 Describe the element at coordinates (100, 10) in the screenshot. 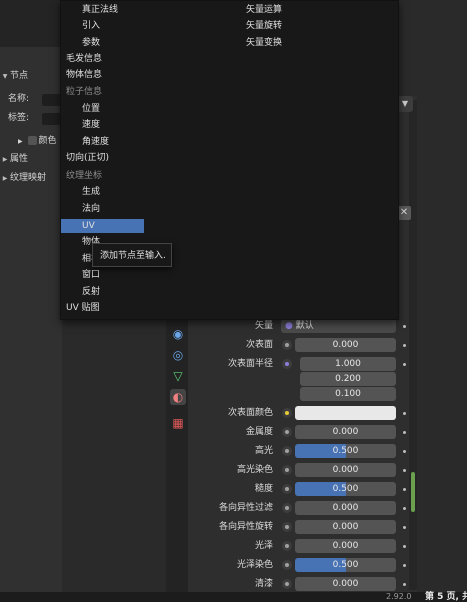

I see `menu-item: 真正法线` at that location.